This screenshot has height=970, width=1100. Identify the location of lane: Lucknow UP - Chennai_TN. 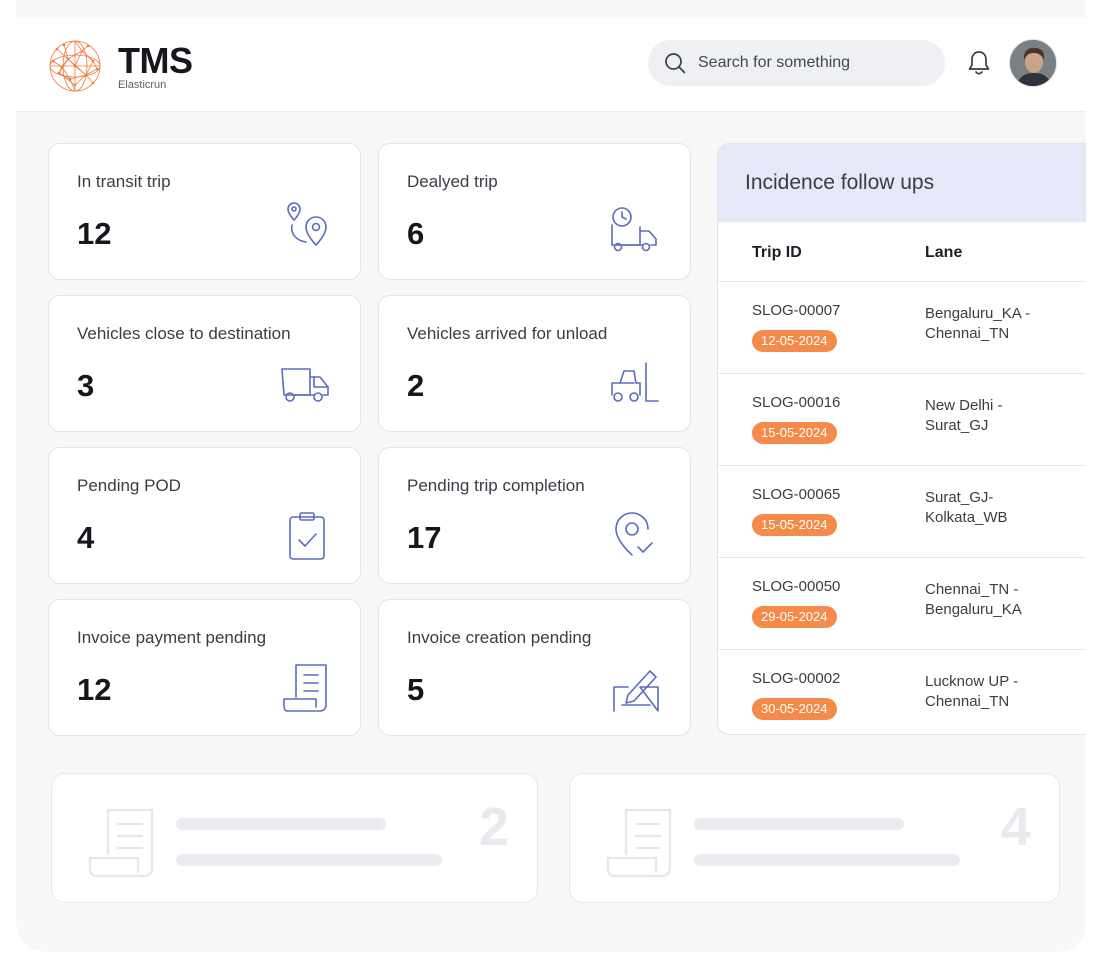
(972, 691).